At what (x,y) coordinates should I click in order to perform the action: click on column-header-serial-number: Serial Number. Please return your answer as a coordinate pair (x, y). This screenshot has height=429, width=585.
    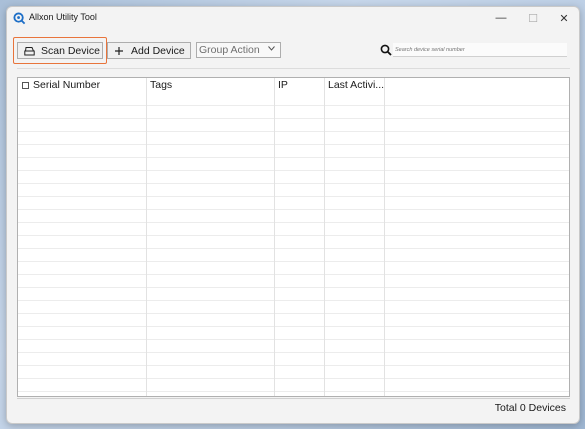
    Looking at the image, I should click on (89, 85).